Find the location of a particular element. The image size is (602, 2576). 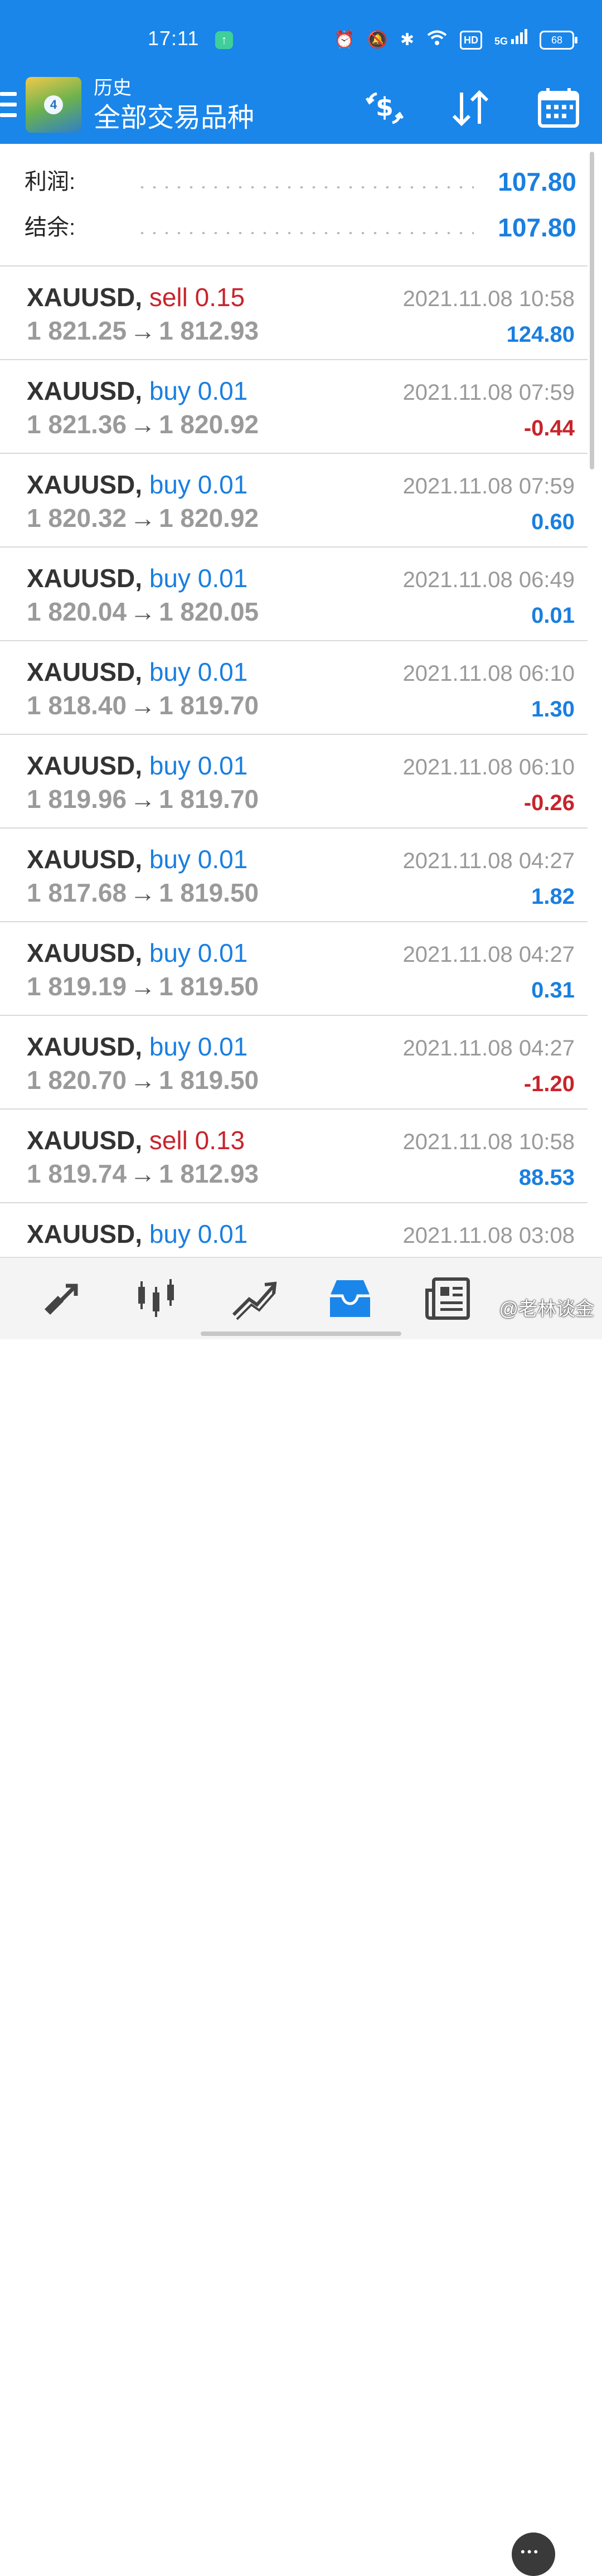

trade-time: 2021.11.08 03:08 is located at coordinates (489, 1236).